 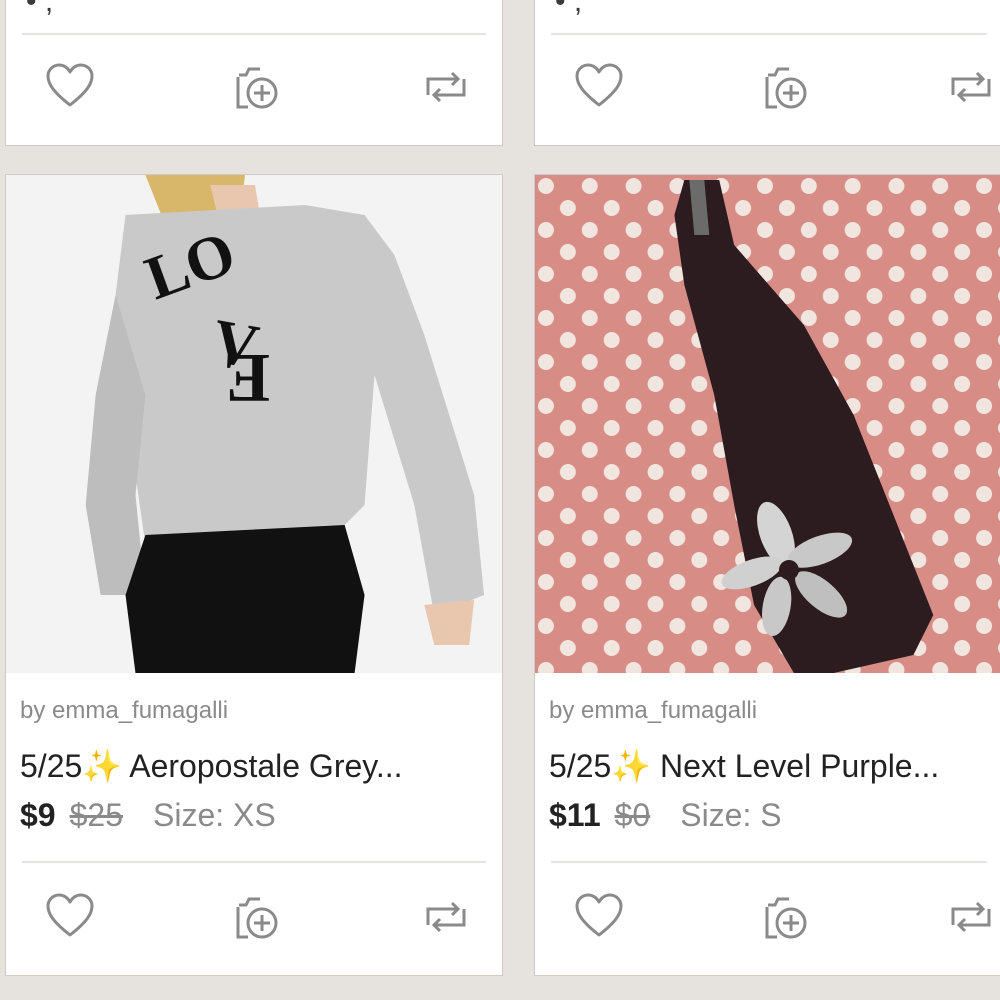 I want to click on price: $11, so click(x=575, y=815).